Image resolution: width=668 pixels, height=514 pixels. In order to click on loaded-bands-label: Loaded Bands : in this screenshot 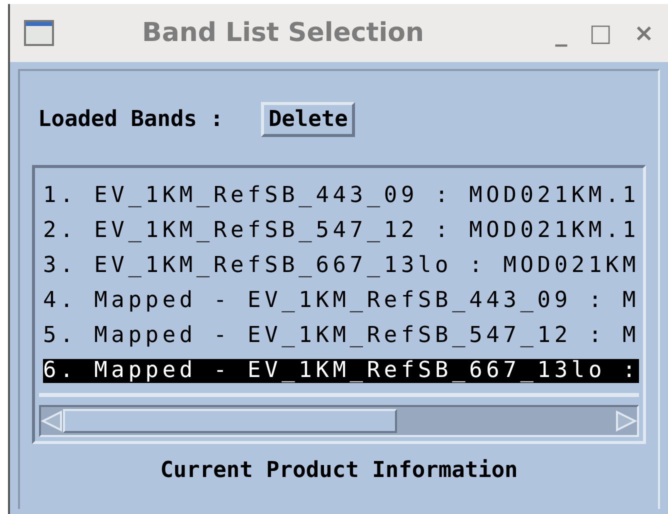, I will do `click(131, 119)`.